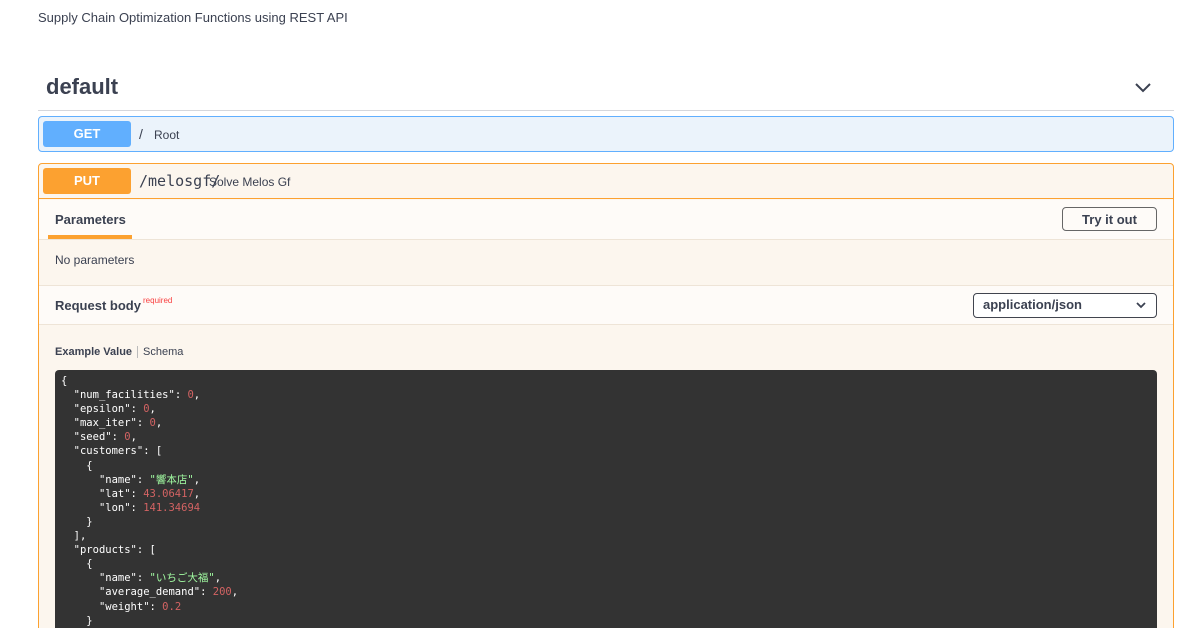  I want to click on code-line: ],, so click(606, 536).